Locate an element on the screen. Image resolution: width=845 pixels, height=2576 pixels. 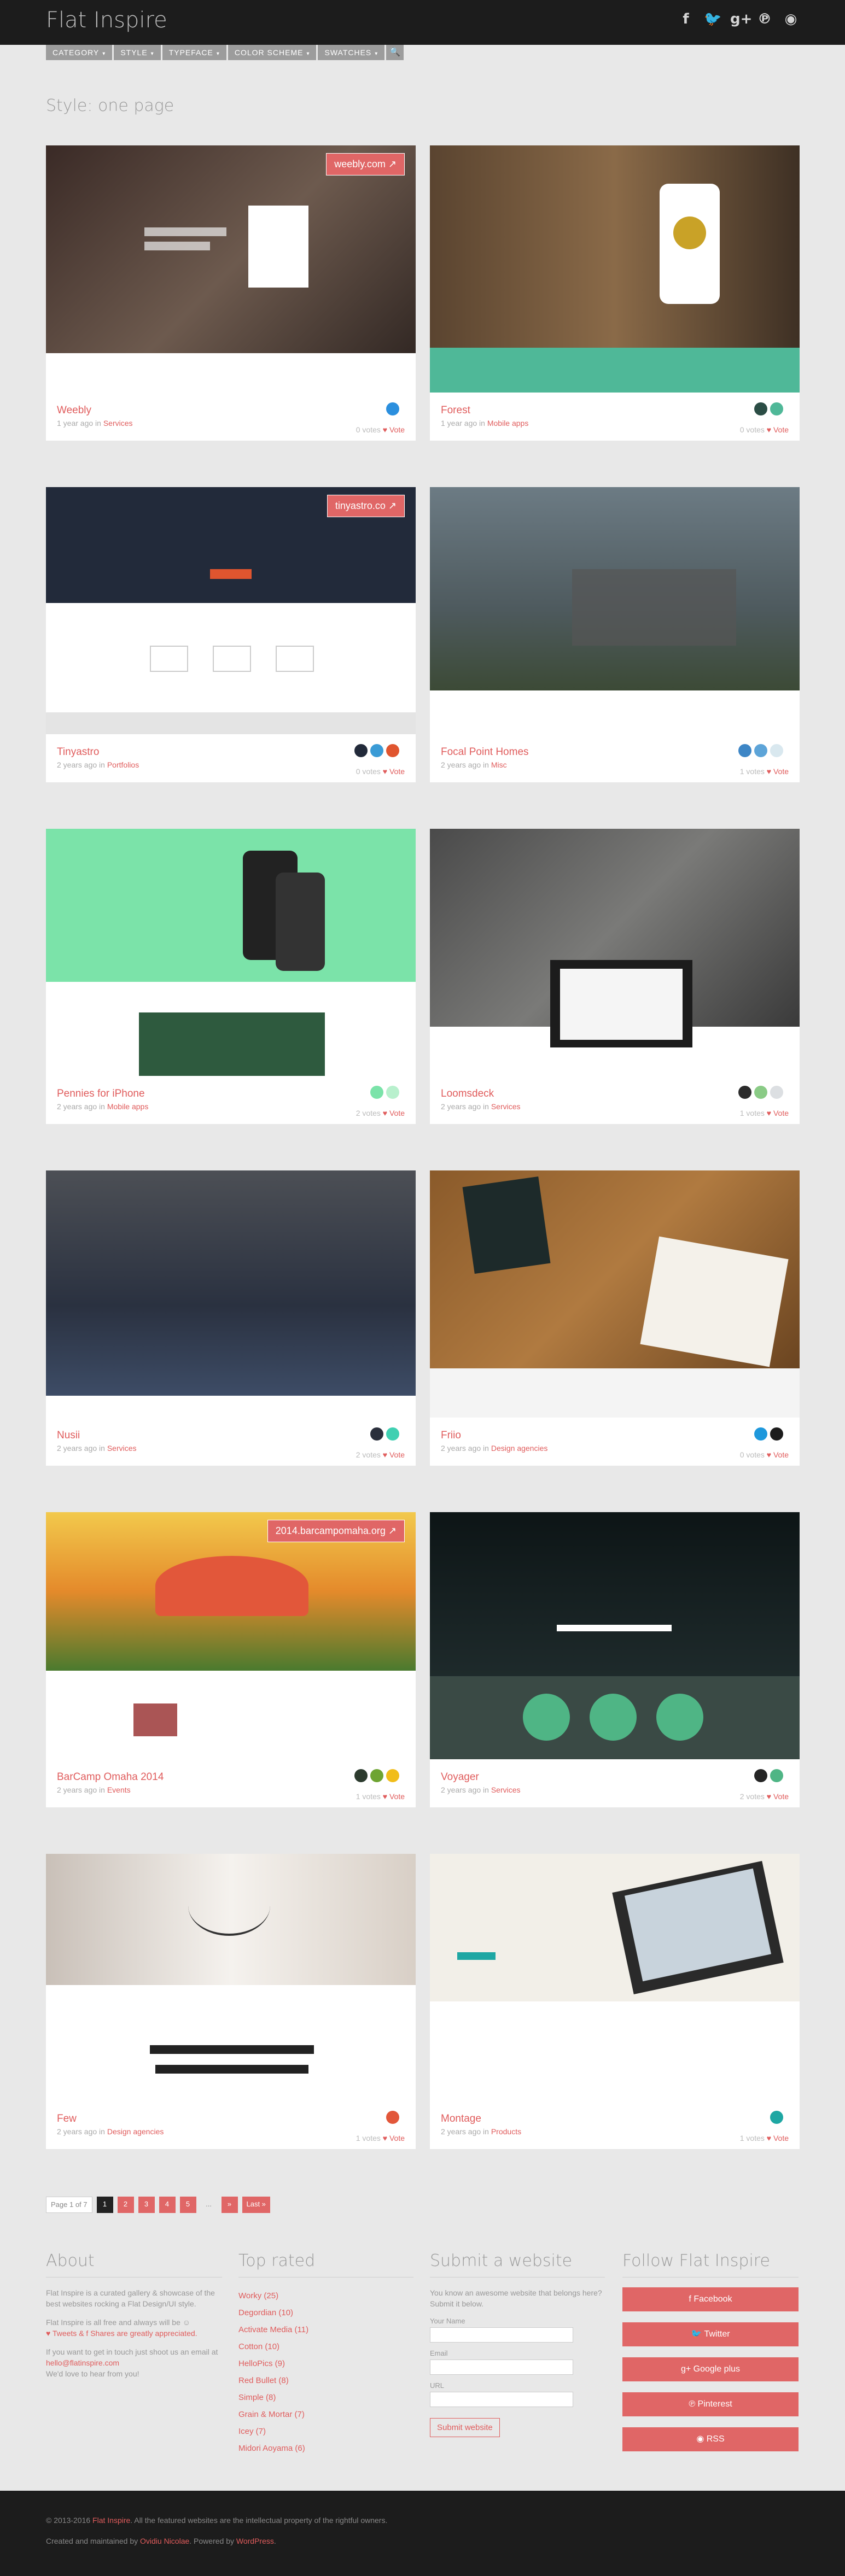
google-plus-icon: g+ is located at coordinates (741, 19).